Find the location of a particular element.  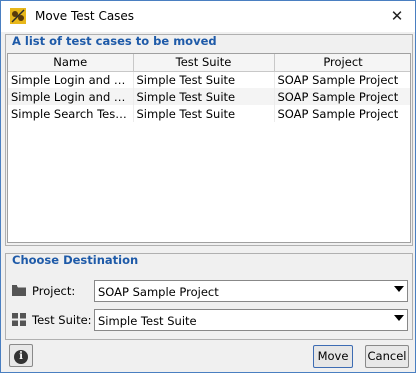

cancel-button: Cancel is located at coordinates (387, 356).